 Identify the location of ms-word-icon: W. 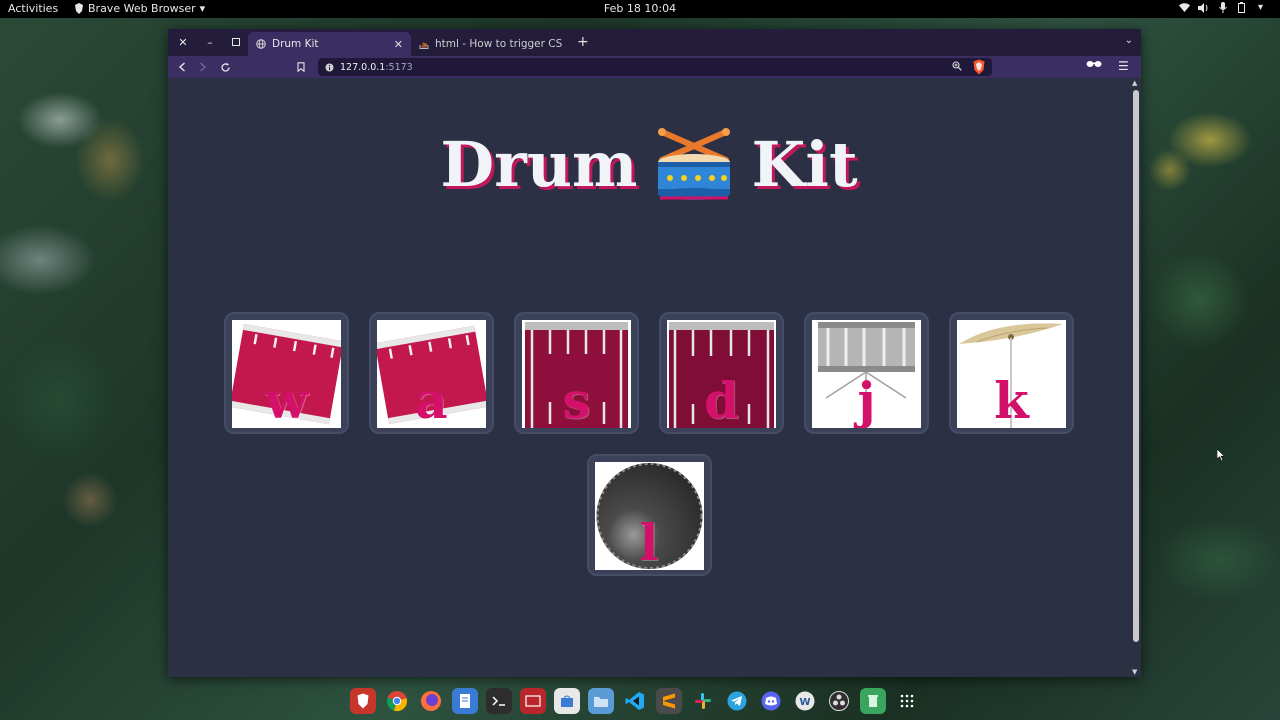
(805, 701).